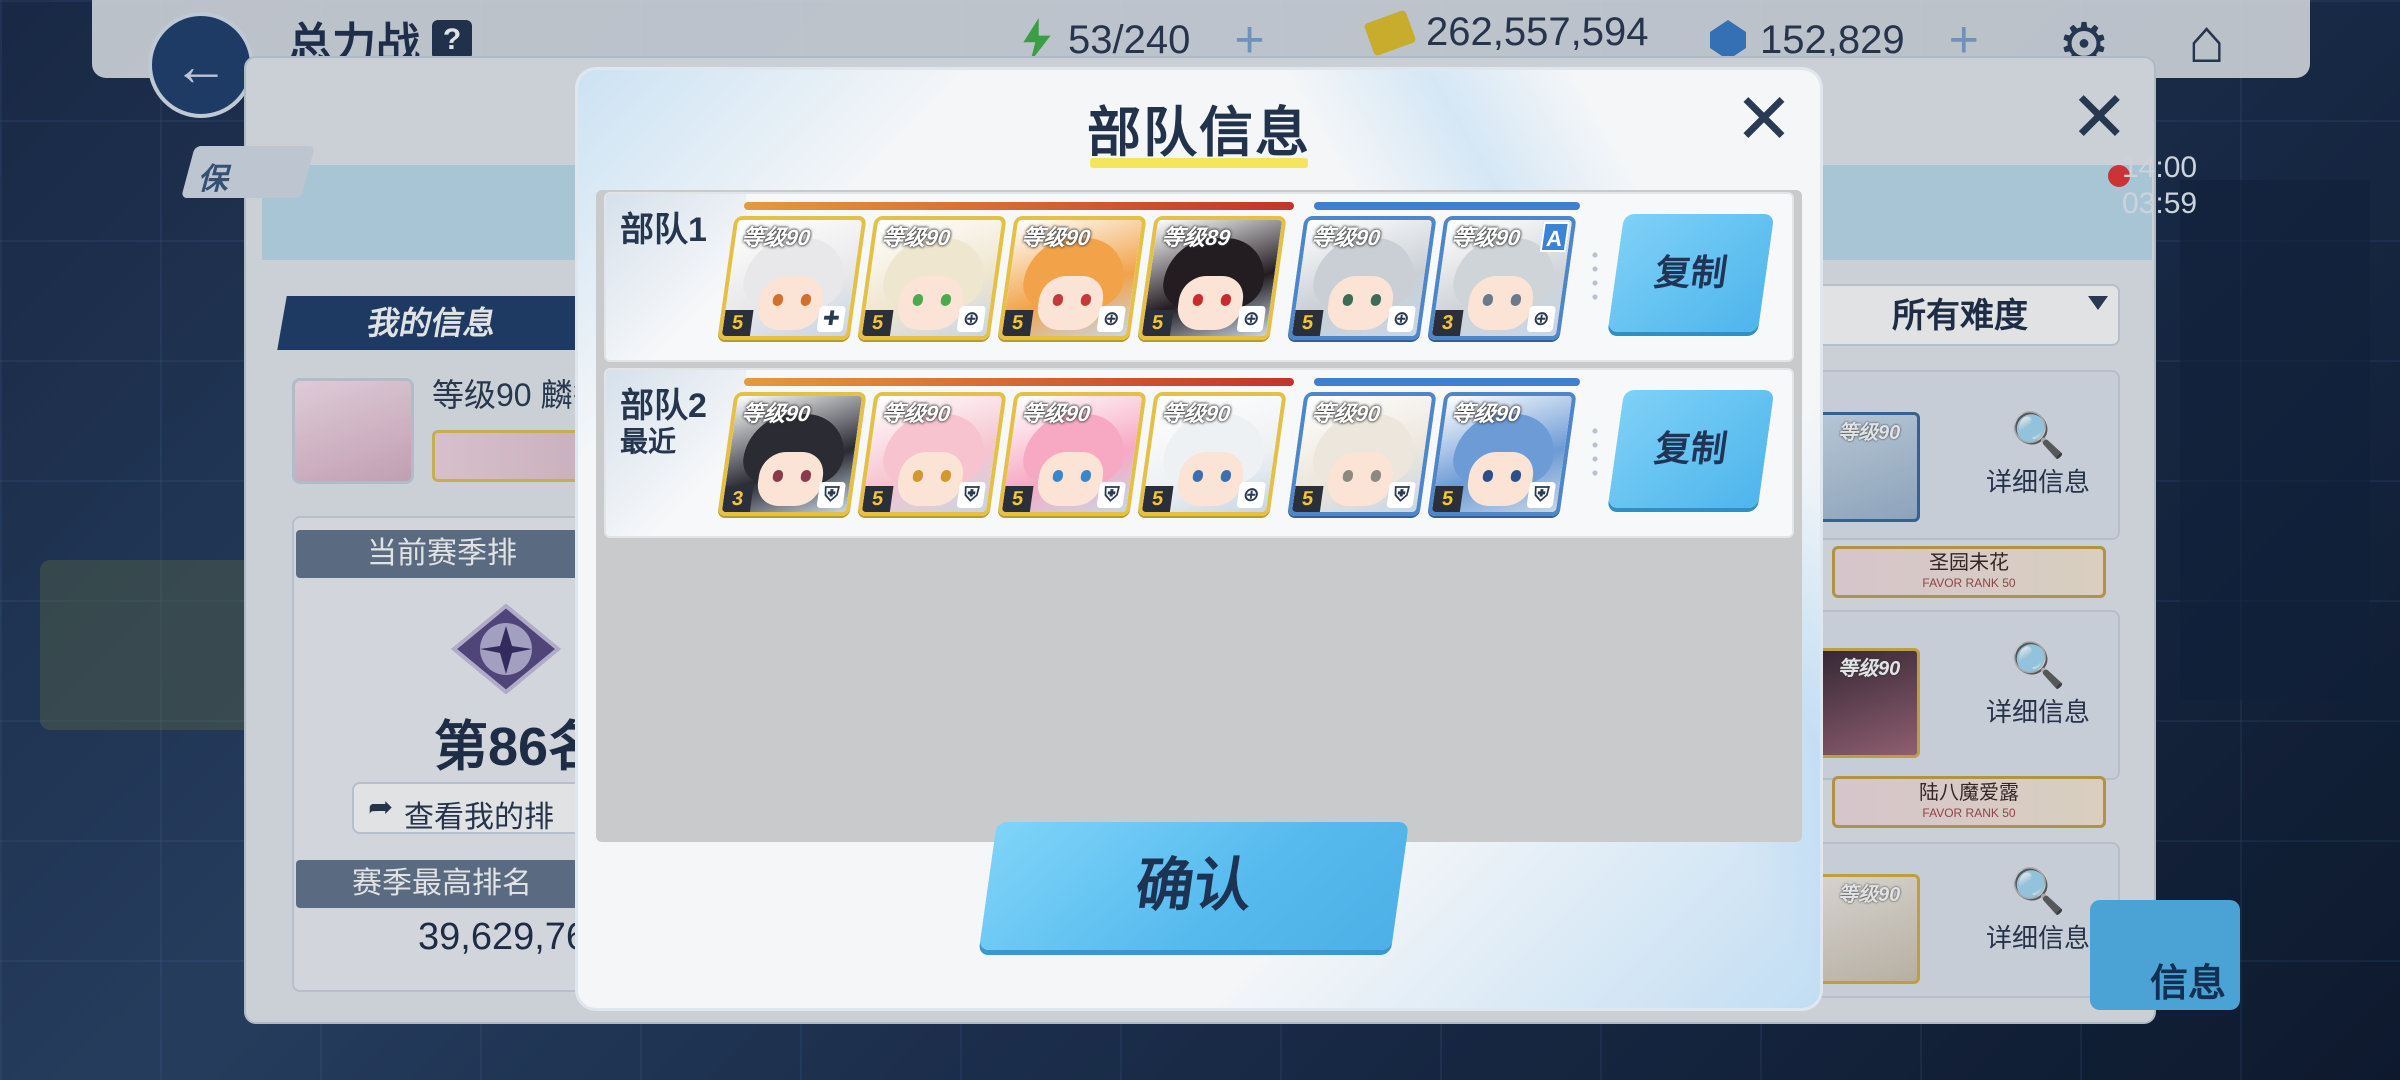 This screenshot has width=2400, height=1080. What do you see at coordinates (831, 319) in the screenshot?
I see `heal-role-icon: ✚` at bounding box center [831, 319].